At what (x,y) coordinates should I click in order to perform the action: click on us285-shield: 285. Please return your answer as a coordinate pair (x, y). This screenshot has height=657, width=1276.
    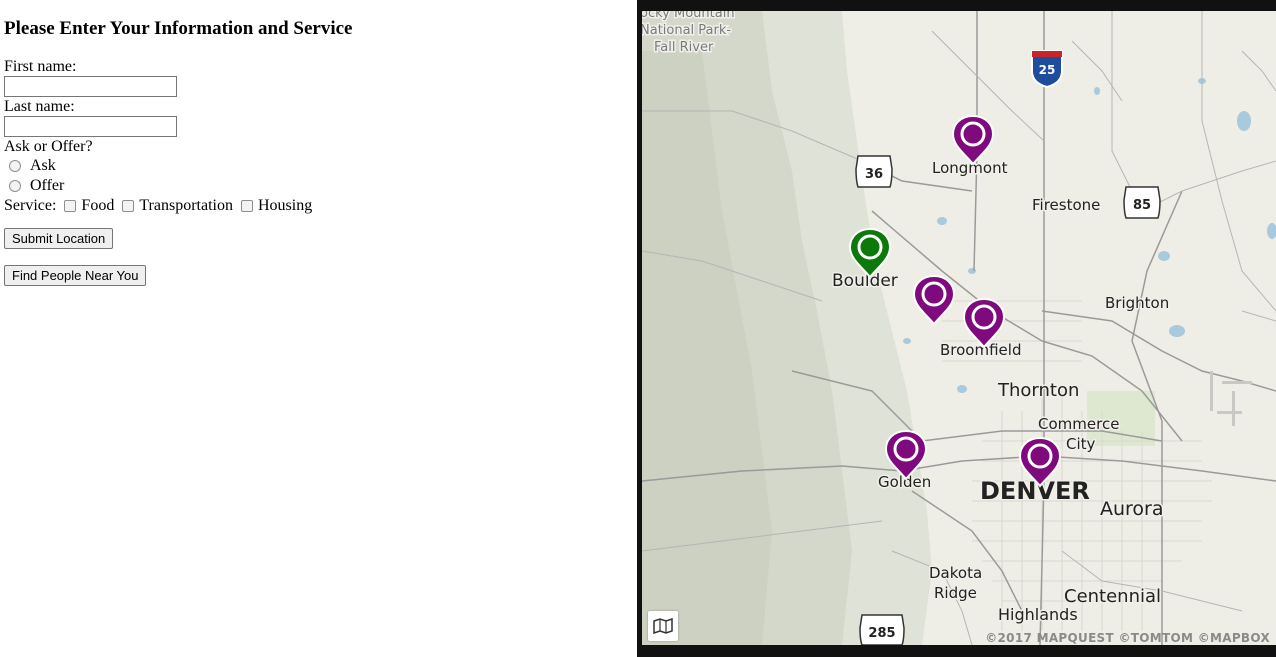
    Looking at the image, I should click on (882, 629).